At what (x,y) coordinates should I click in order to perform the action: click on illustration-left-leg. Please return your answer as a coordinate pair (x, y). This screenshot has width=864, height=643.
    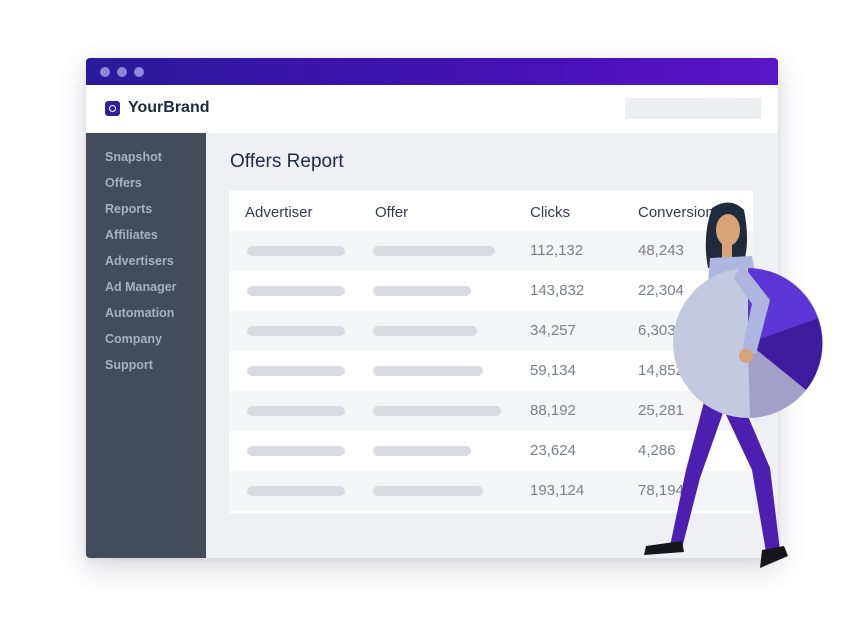
    Looking at the image, I should click on (697, 475).